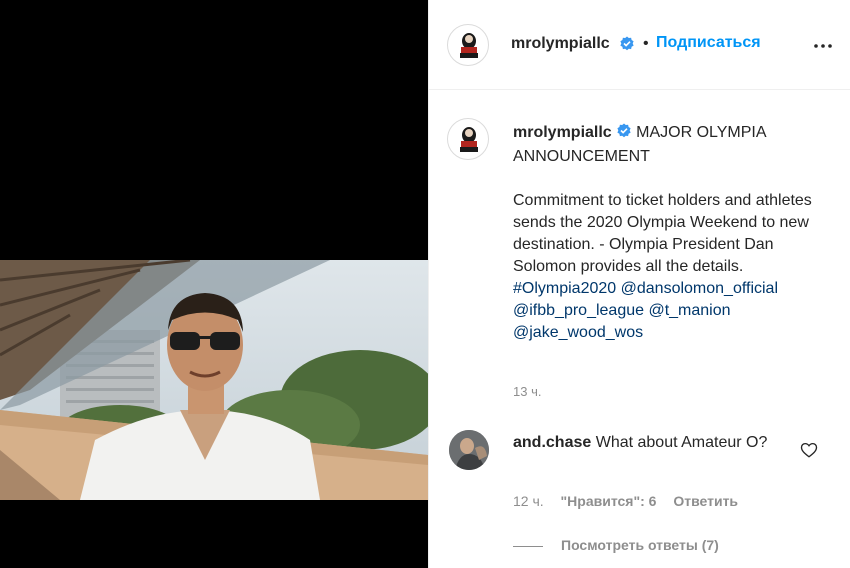 The image size is (850, 568). I want to click on comment-timestamp: 12 ч., so click(528, 501).